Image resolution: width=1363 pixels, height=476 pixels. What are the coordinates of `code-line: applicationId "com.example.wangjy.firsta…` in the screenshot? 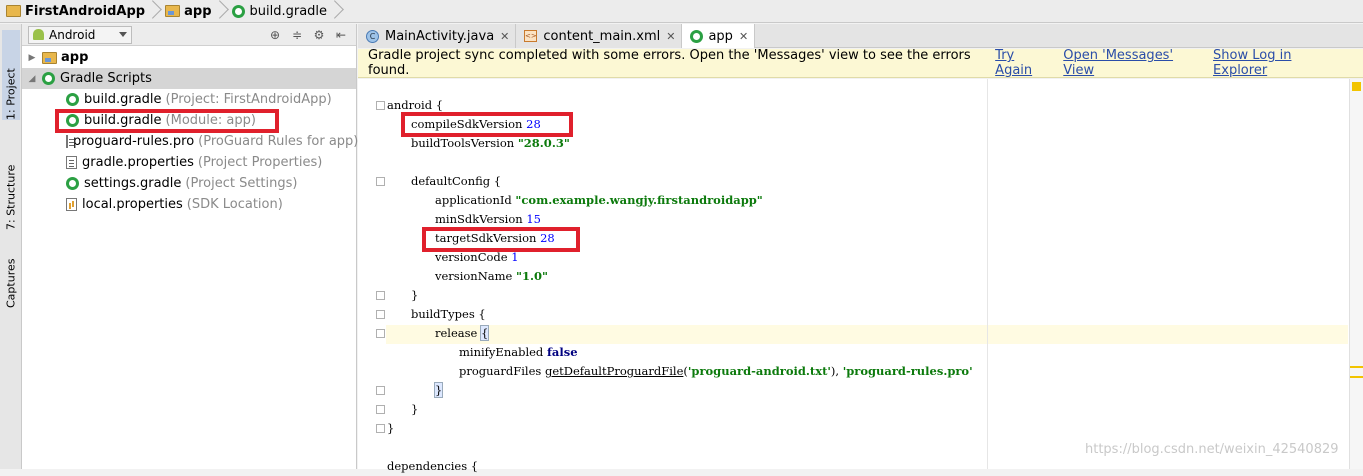 It's located at (599, 200).